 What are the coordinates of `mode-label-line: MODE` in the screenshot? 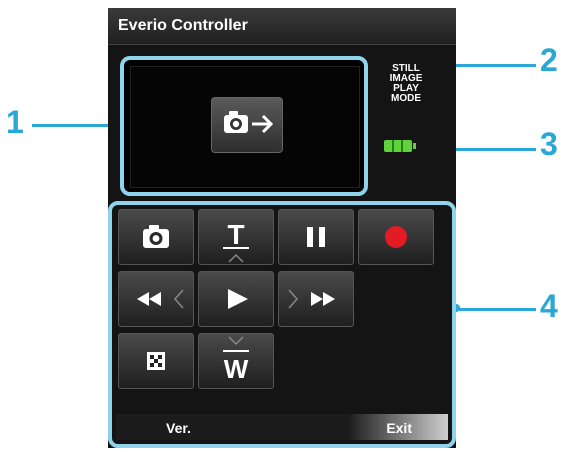 It's located at (406, 98).